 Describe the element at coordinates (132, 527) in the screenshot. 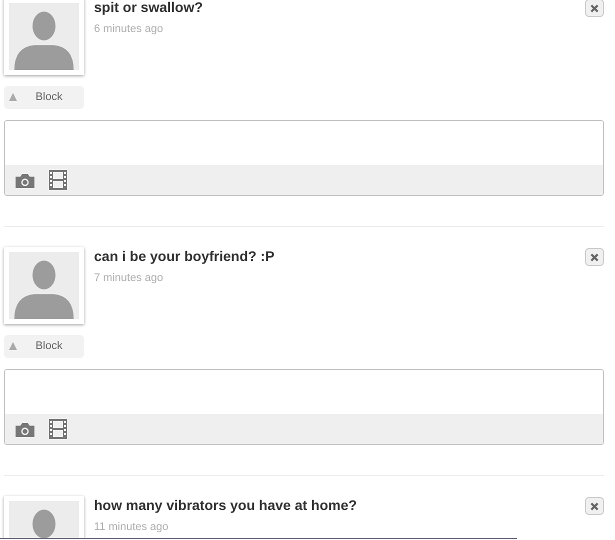

I see `timestamp: 11 minutes ago` at that location.